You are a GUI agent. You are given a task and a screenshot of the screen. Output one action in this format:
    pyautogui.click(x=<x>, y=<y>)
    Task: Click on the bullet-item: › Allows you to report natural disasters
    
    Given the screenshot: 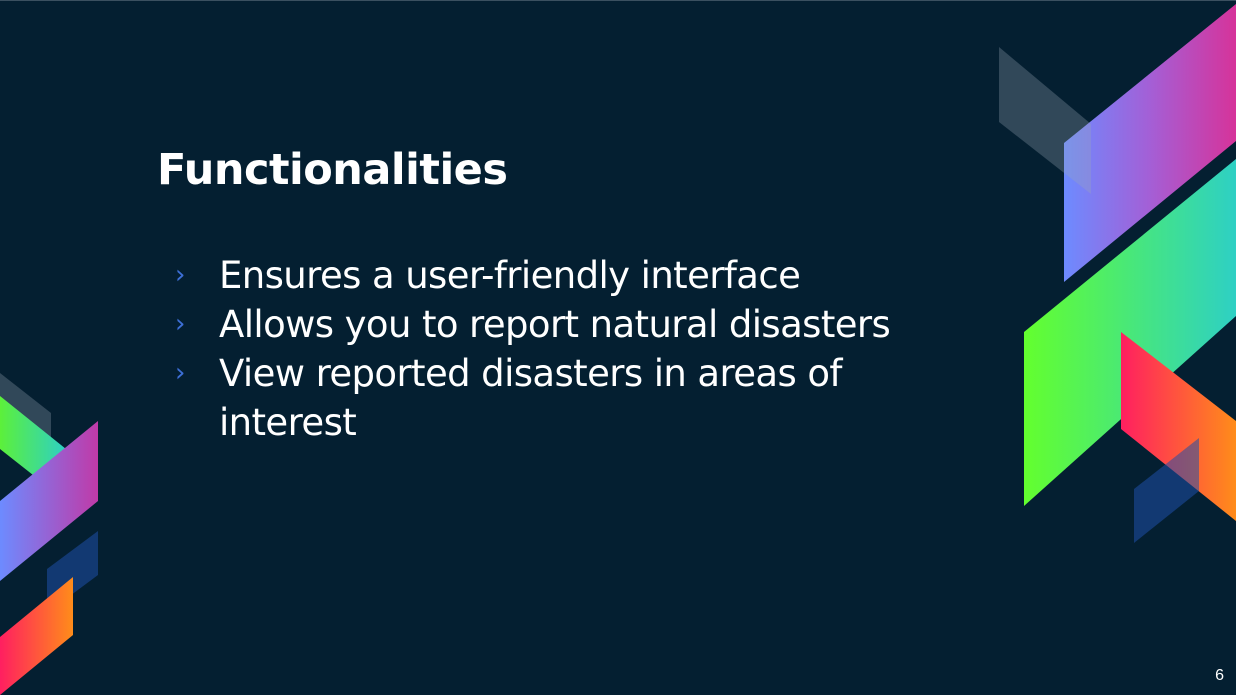 What is the action you would take?
    pyautogui.click(x=535, y=324)
    